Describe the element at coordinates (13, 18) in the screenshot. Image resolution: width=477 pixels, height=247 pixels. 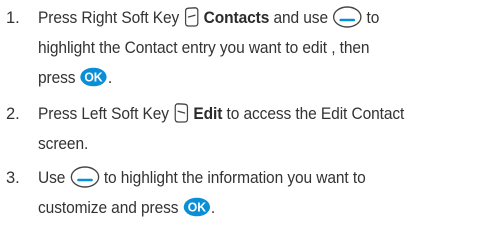
I see `step-number: 1.` at that location.